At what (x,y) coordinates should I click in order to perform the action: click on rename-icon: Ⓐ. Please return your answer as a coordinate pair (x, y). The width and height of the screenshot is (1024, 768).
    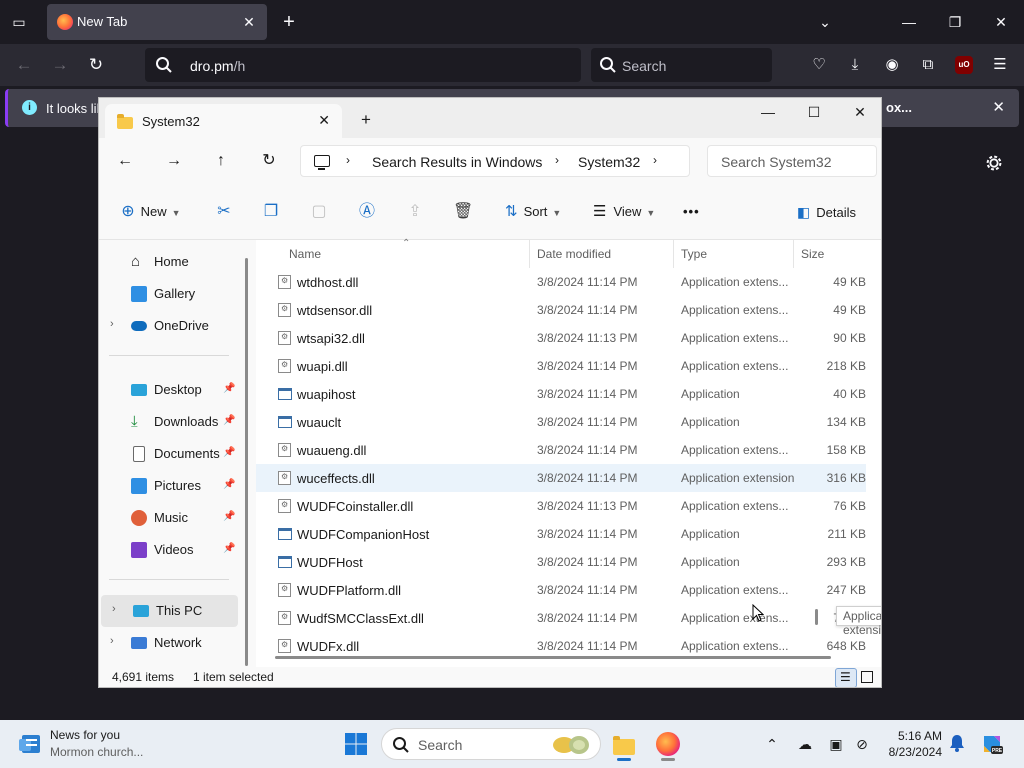
    Looking at the image, I should click on (367, 212).